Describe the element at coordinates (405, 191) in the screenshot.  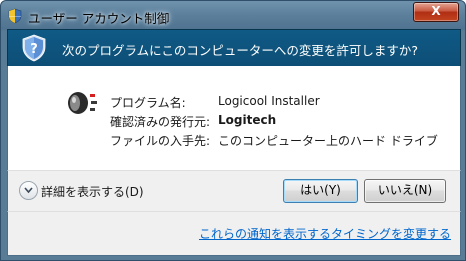
I see `no-button: いいえ(N)` at that location.